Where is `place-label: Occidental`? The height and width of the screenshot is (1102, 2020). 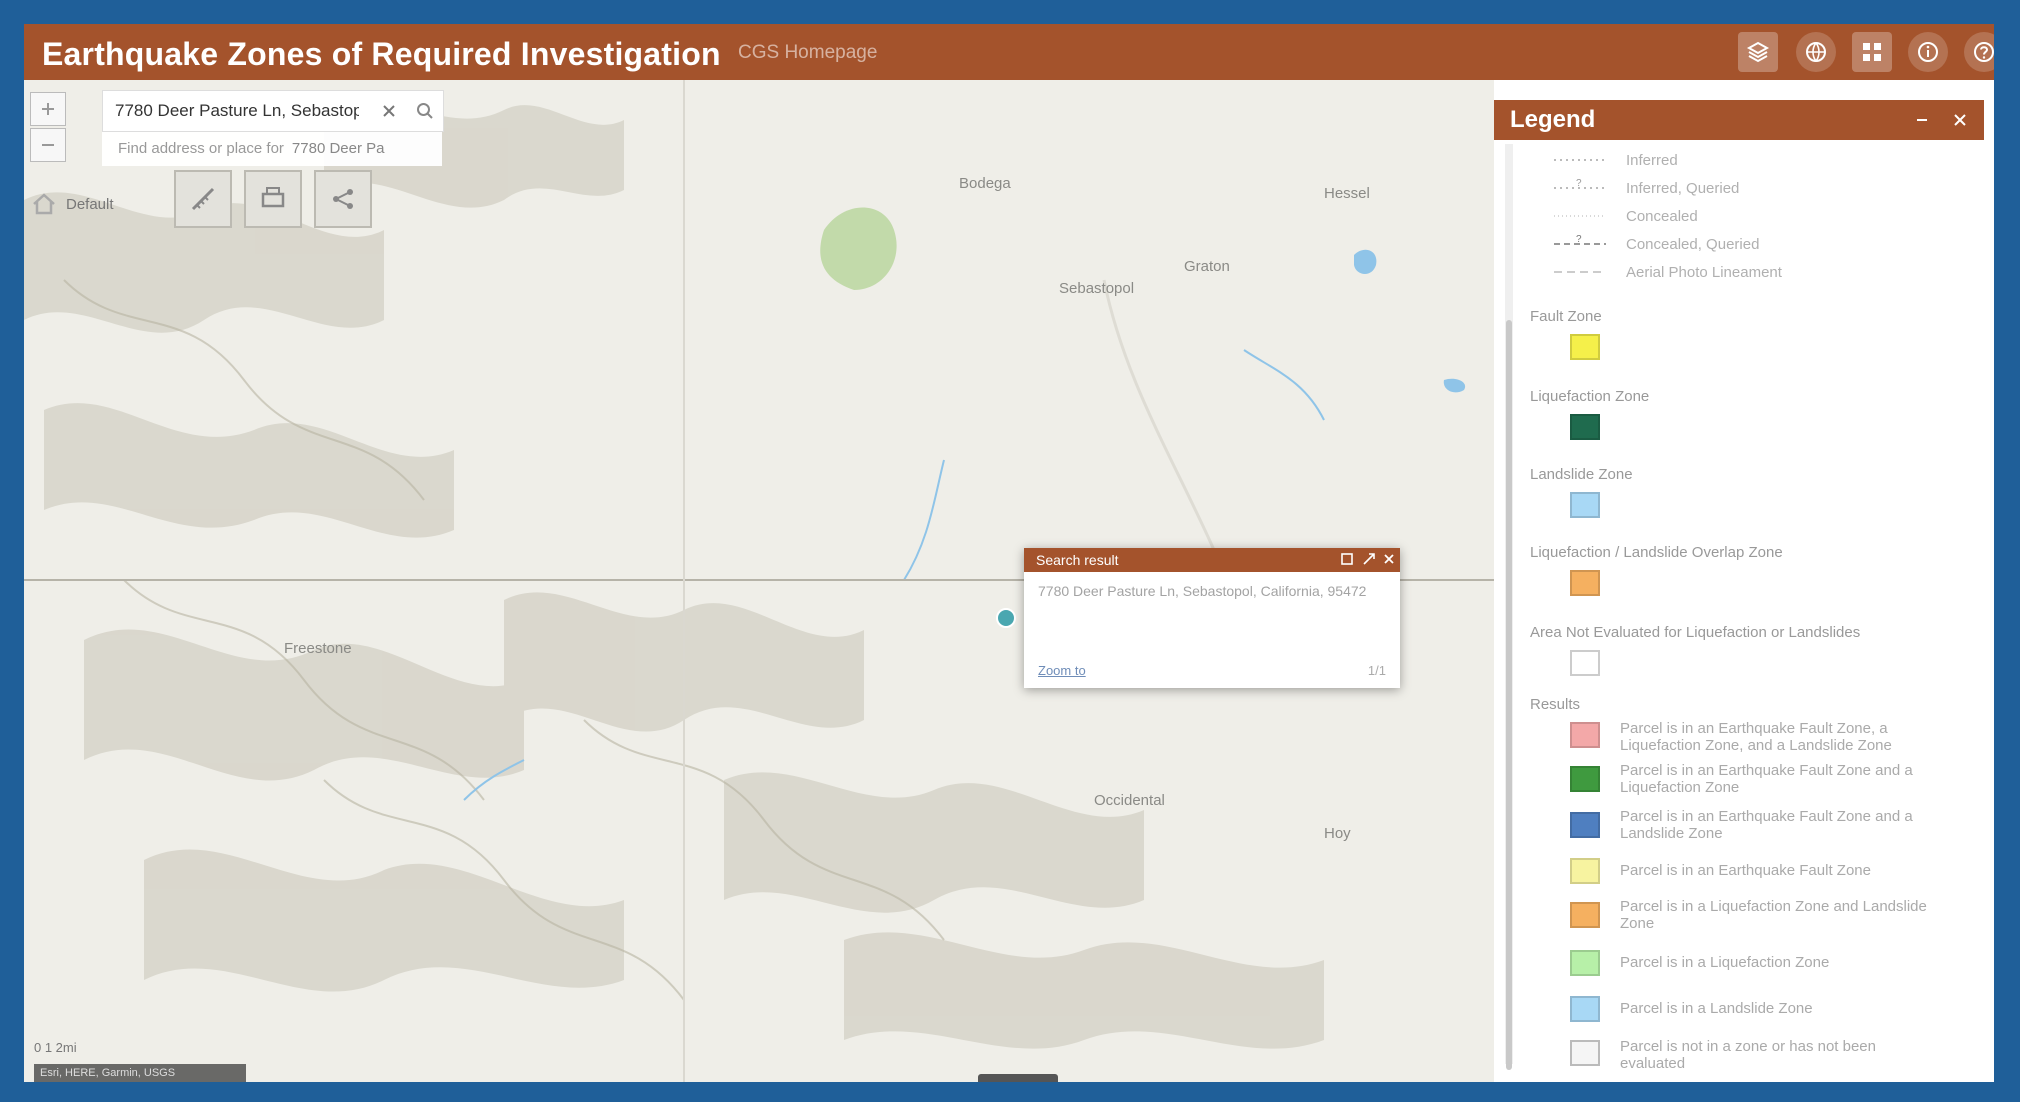 place-label: Occidental is located at coordinates (1129, 800).